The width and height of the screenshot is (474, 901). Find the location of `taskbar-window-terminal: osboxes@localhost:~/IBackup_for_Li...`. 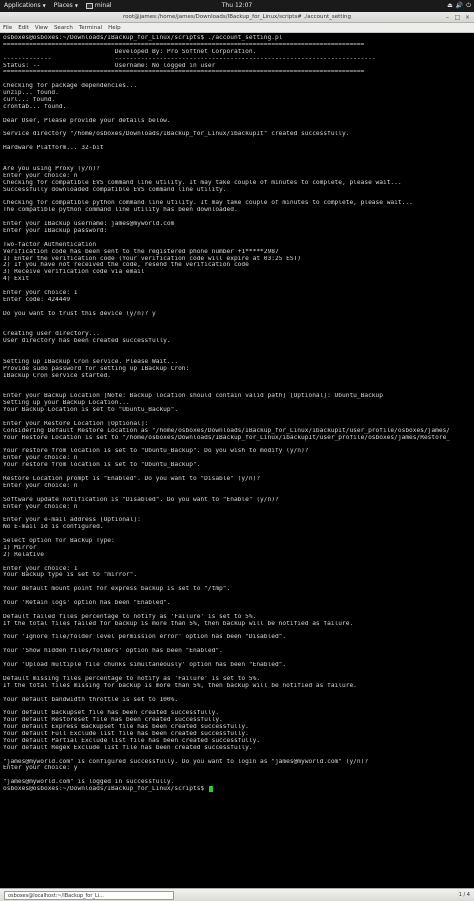

taskbar-window-terminal: osboxes@localhost:~/IBackup_for_Li... is located at coordinates (89, 895).